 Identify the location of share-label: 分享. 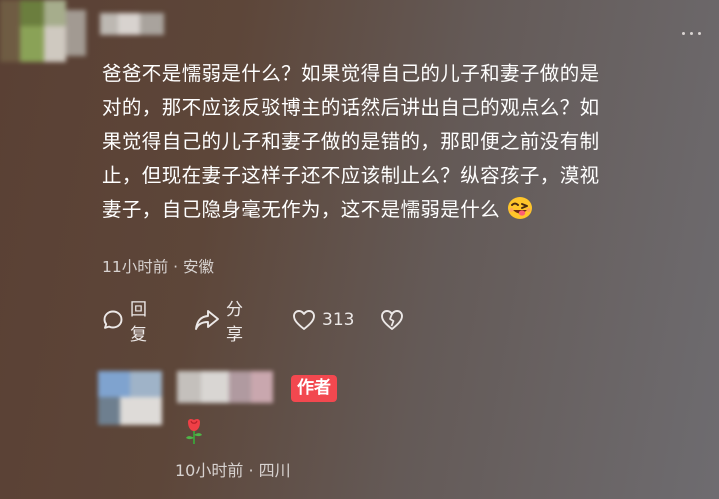
(234, 322).